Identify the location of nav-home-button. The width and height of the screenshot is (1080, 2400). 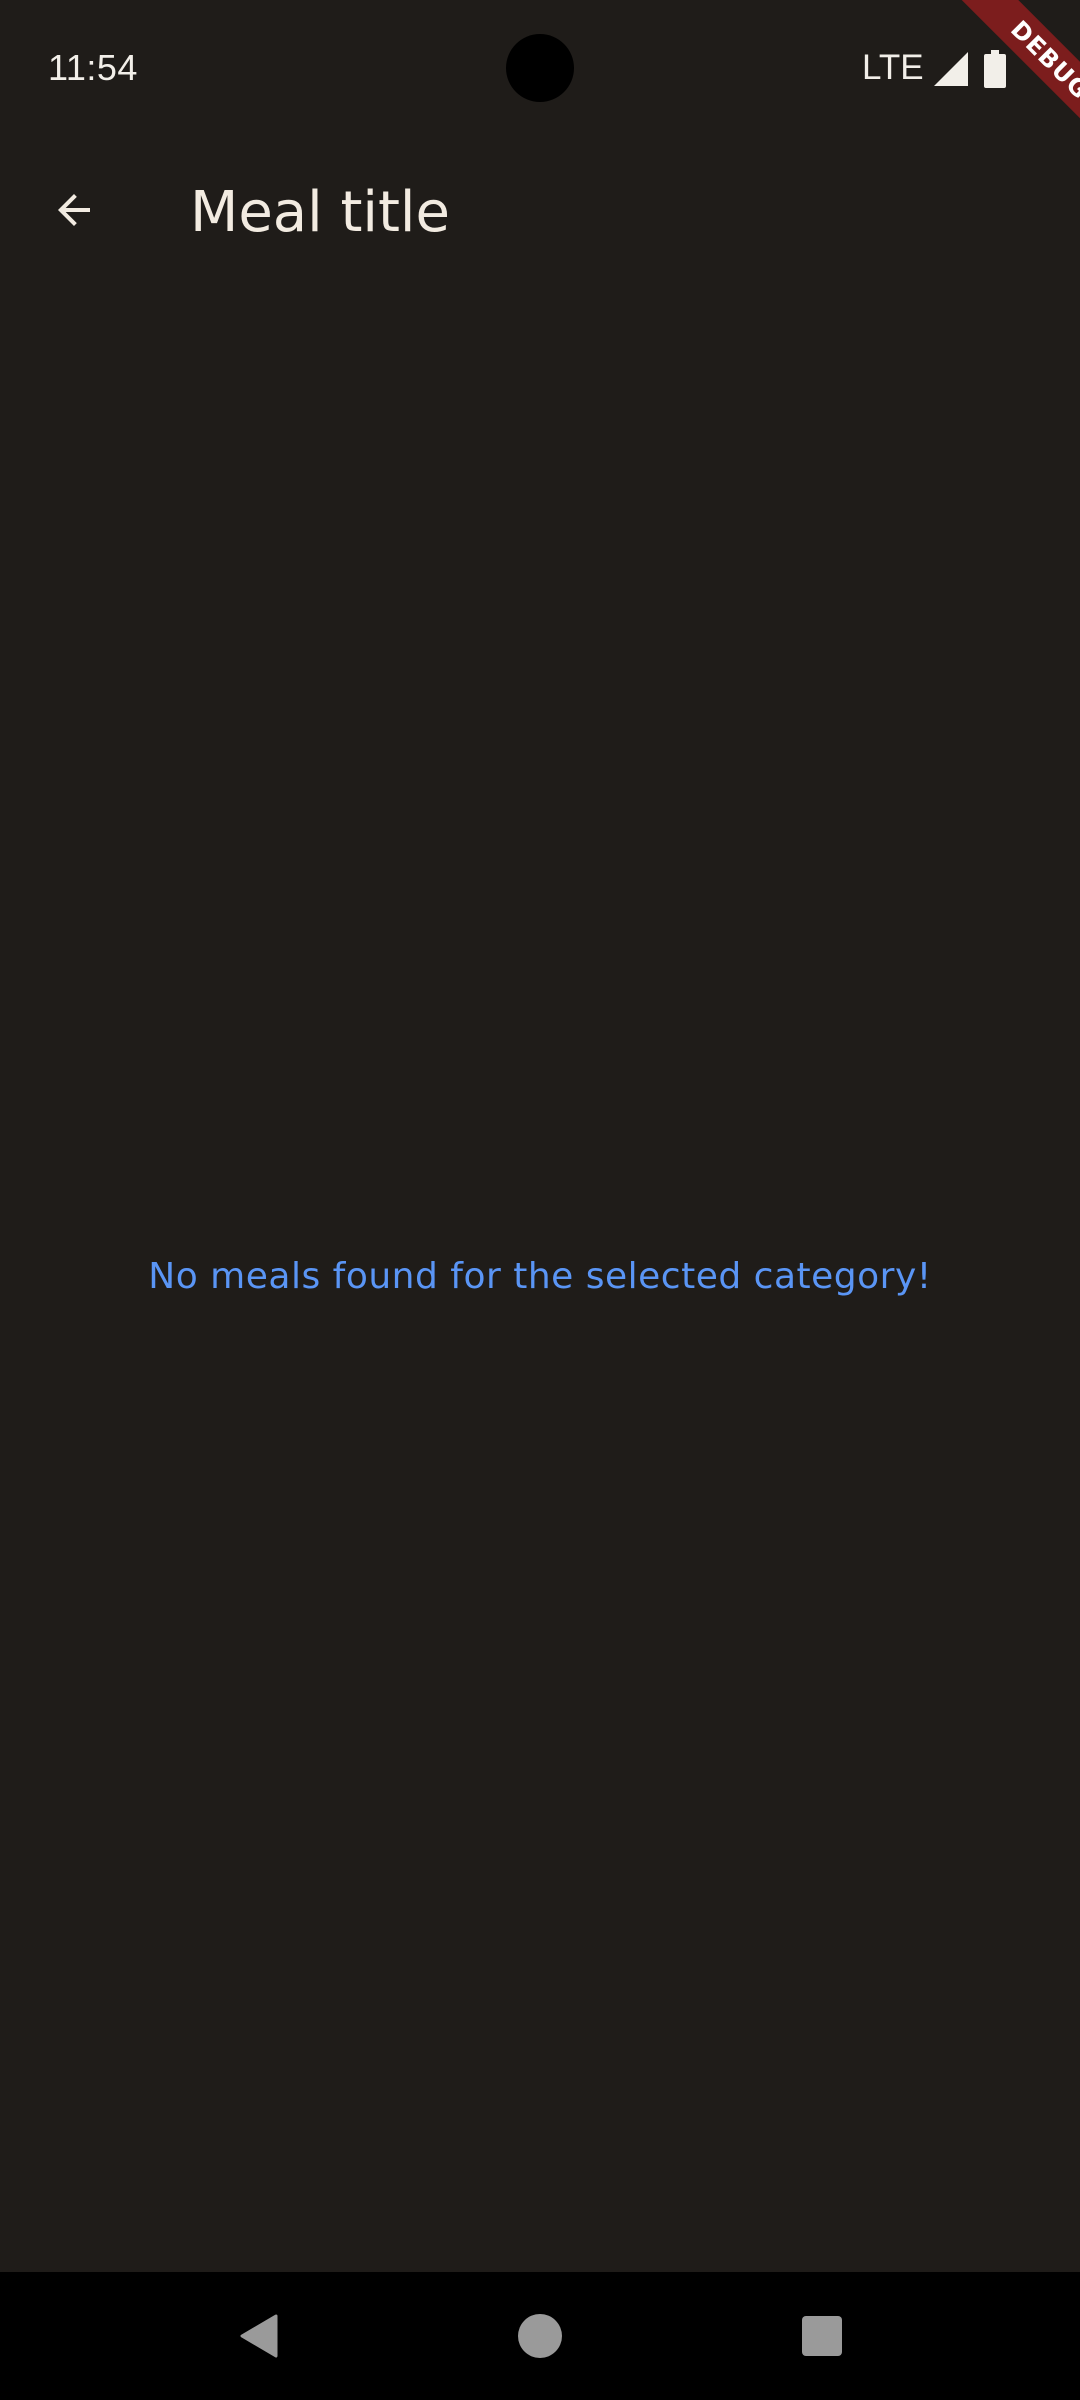
(540, 2336).